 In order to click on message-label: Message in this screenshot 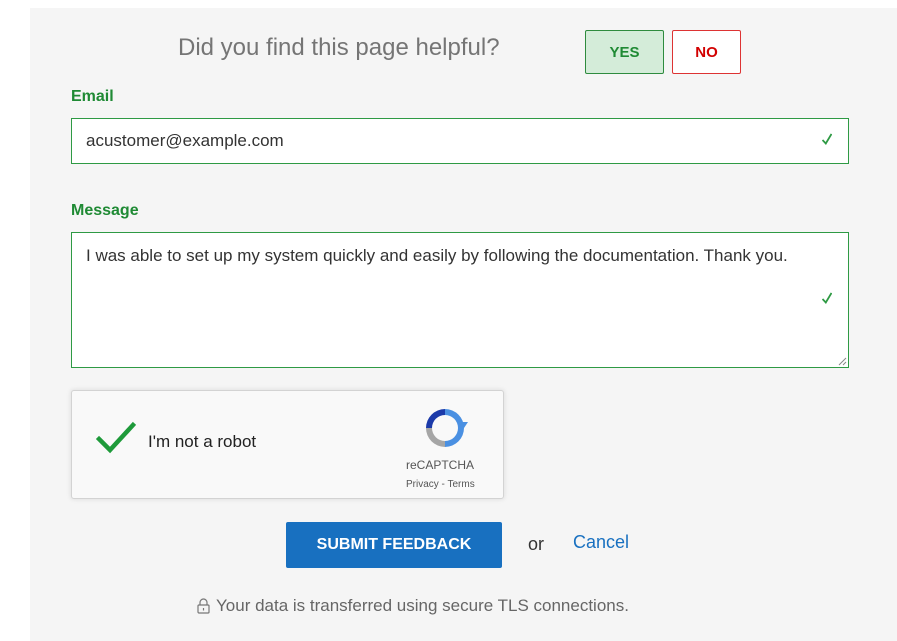, I will do `click(105, 210)`.